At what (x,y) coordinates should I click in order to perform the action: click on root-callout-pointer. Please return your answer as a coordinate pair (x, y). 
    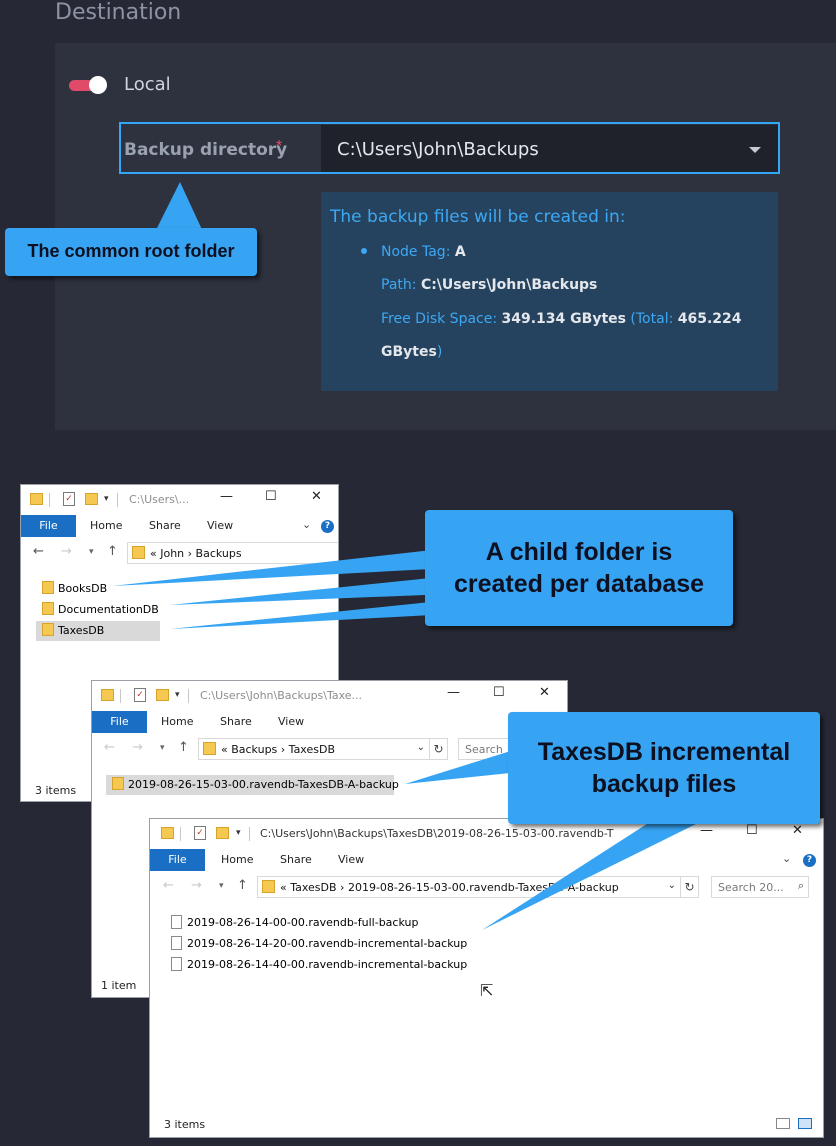
    Looking at the image, I should click on (179, 208).